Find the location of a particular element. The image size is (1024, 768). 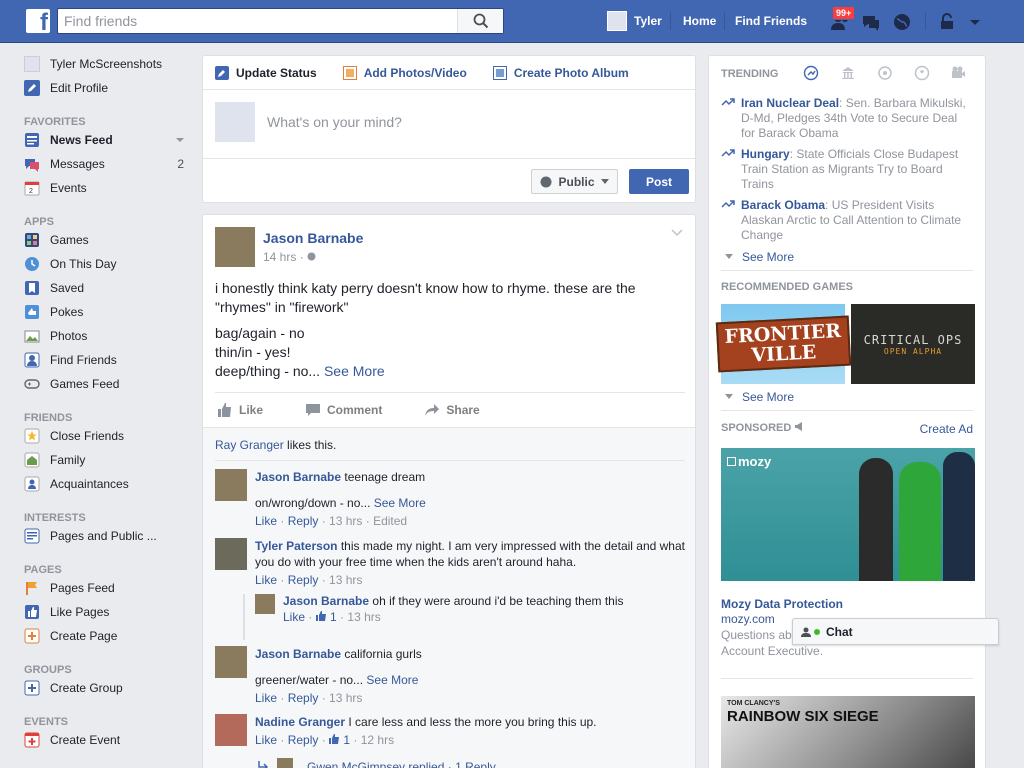

reply-count: 1 Reply is located at coordinates (475, 764).